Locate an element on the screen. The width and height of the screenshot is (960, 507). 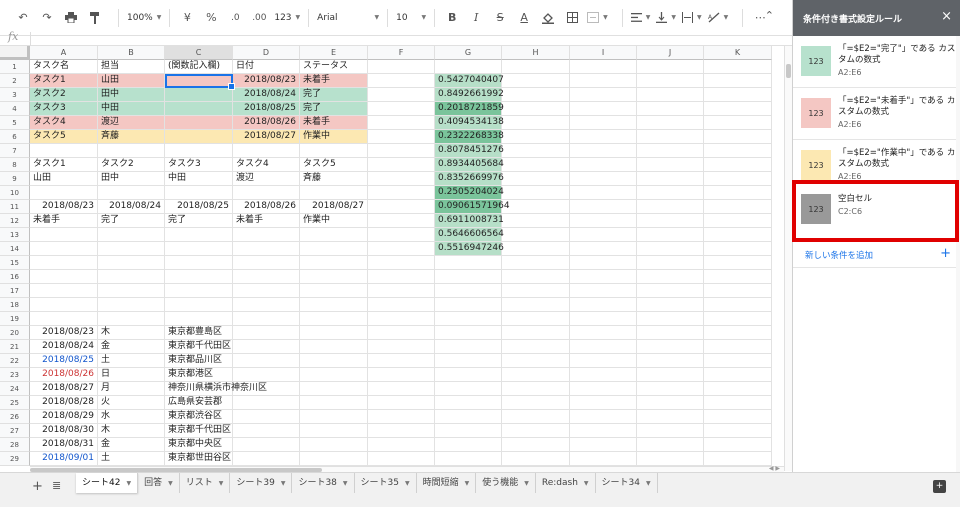
row-header: 15 is located at coordinates (15, 263).